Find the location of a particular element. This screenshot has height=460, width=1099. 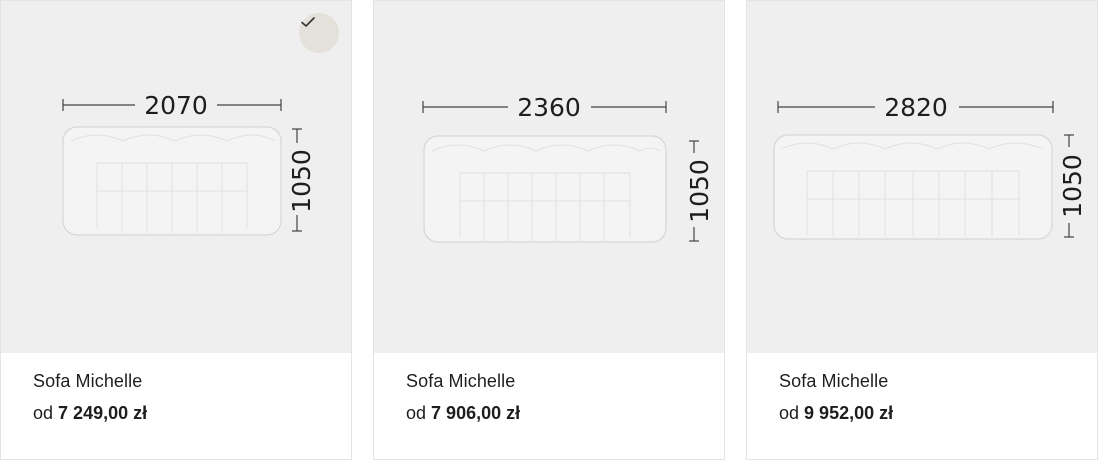

product-price: od 7 249,00 zł is located at coordinates (182, 413).